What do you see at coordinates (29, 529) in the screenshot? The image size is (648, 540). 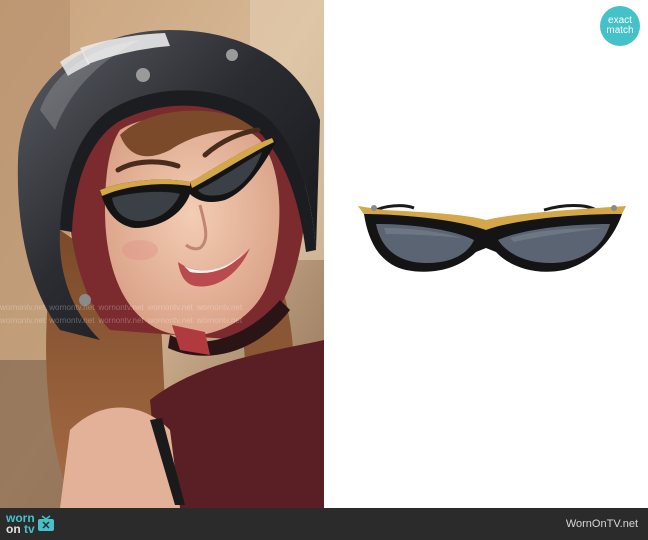 I see `logo-tv: tv` at bounding box center [29, 529].